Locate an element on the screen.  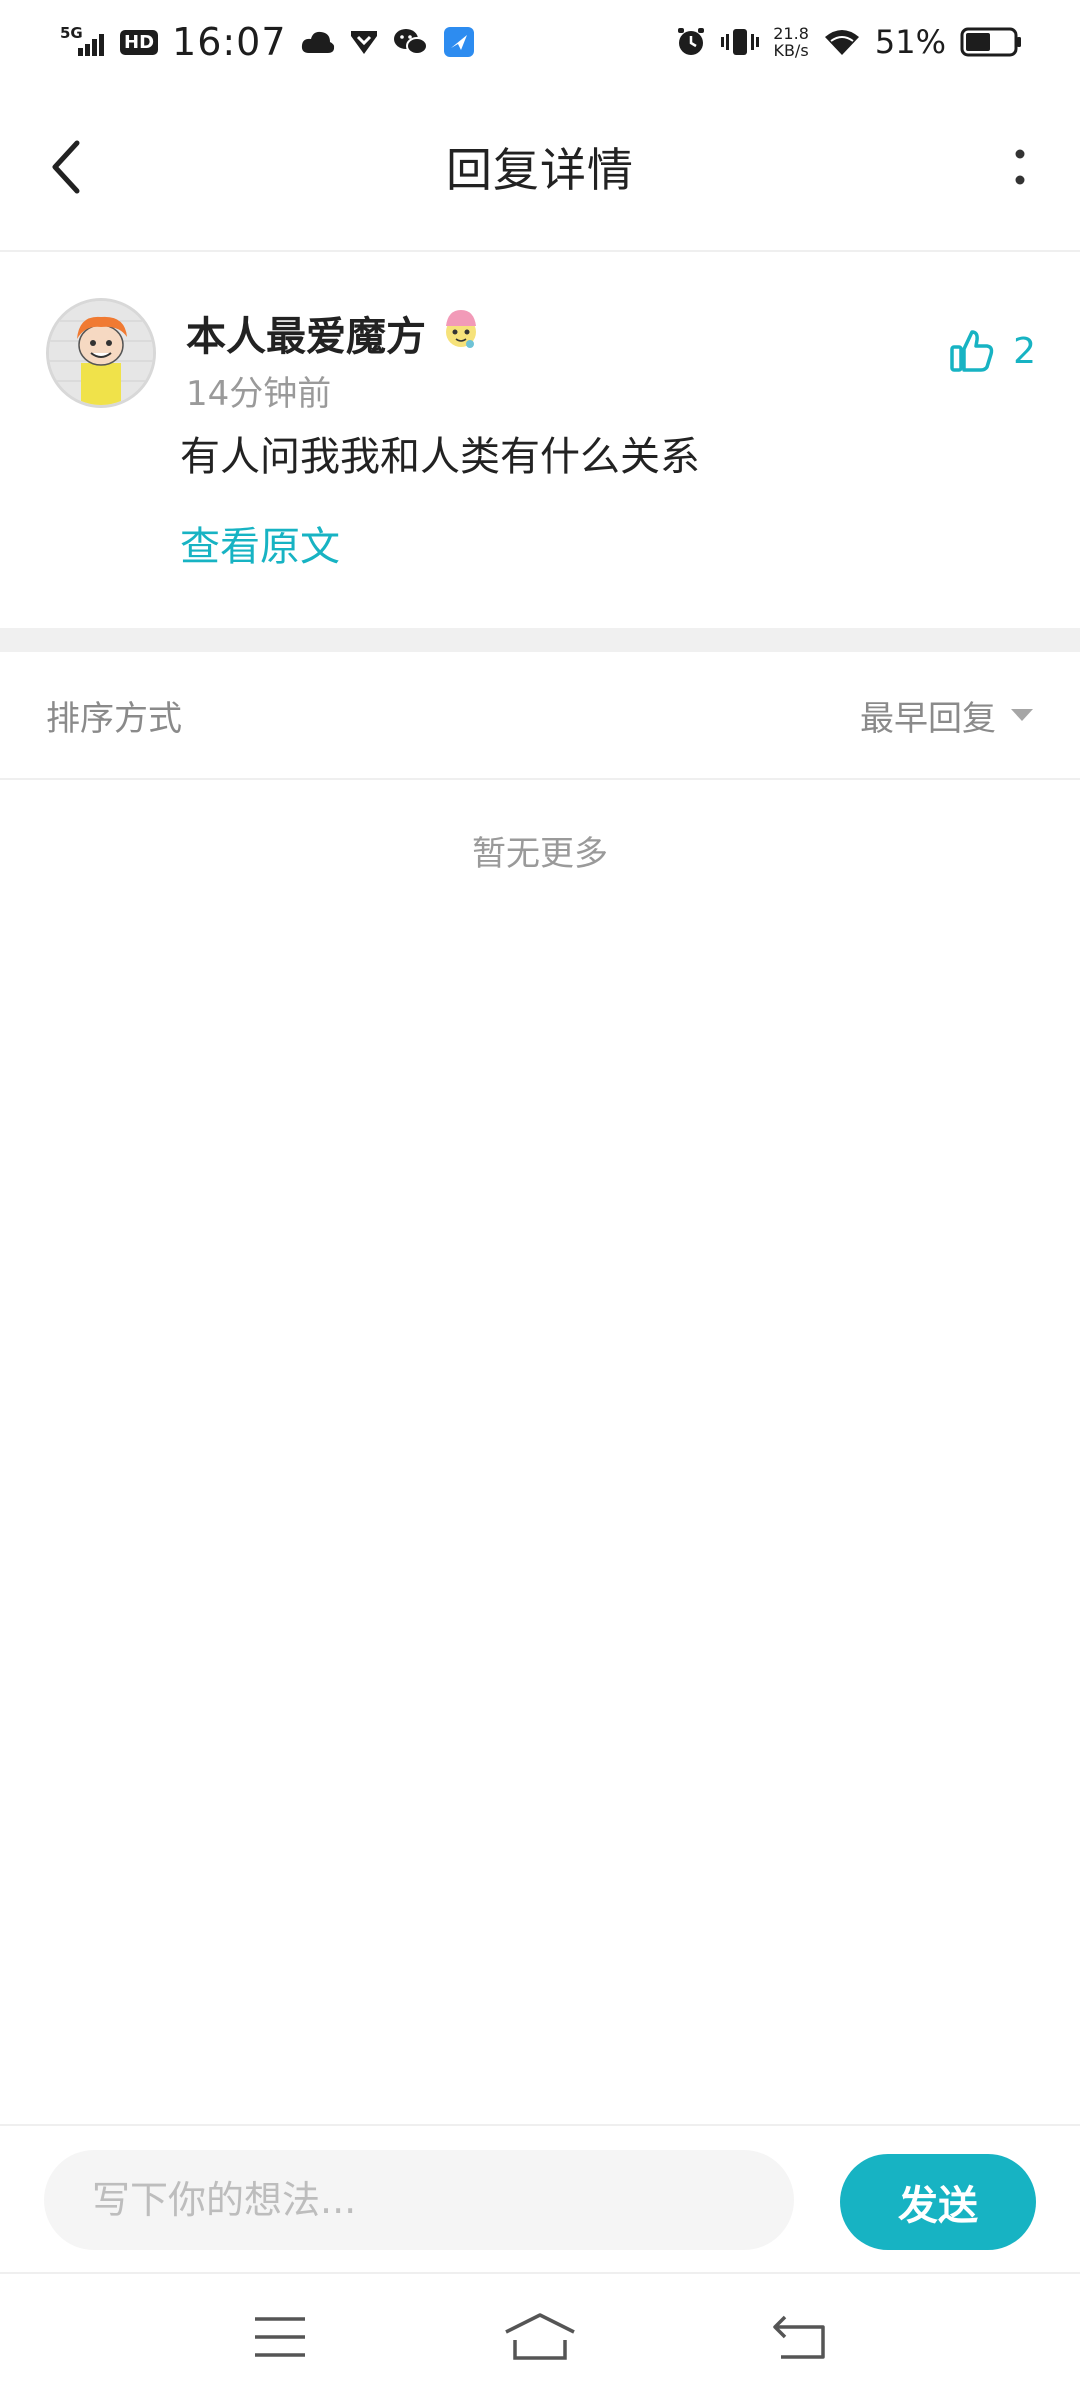
author-name: 本人最爱魔方 is located at coordinates (306, 337).